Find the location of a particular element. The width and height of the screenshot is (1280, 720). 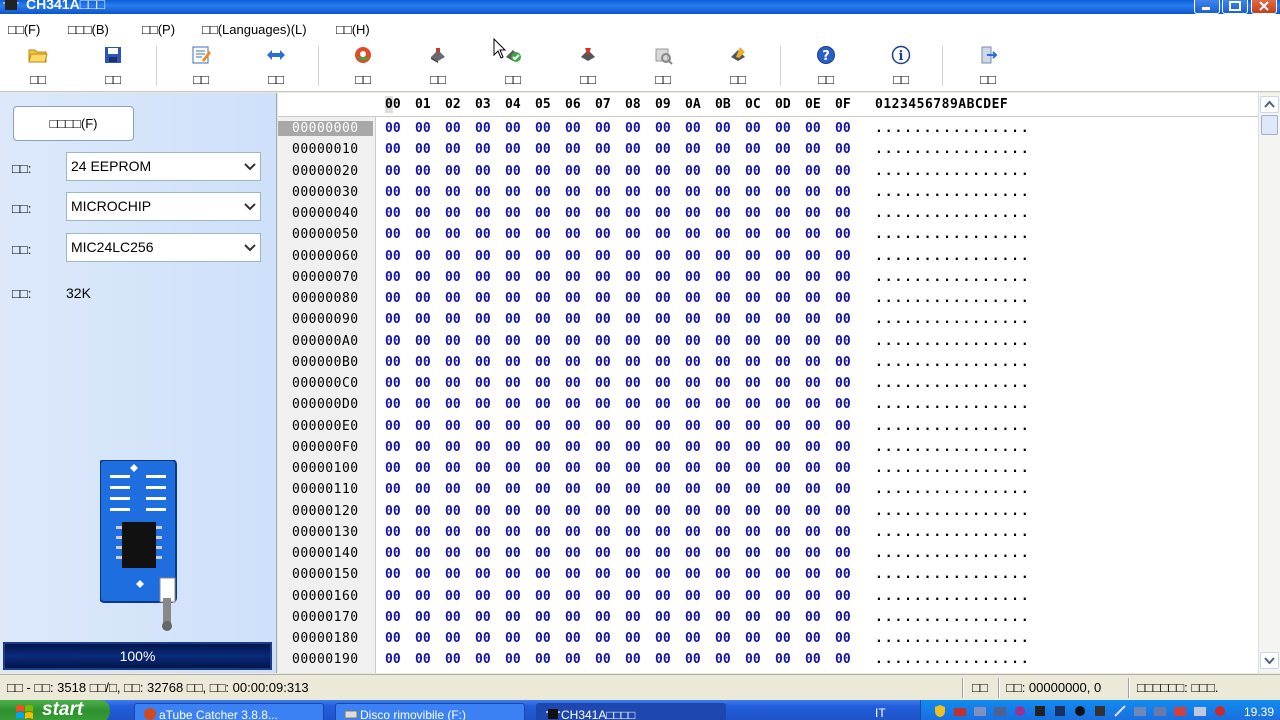

row-address: 000000D0 is located at coordinates (334, 404).